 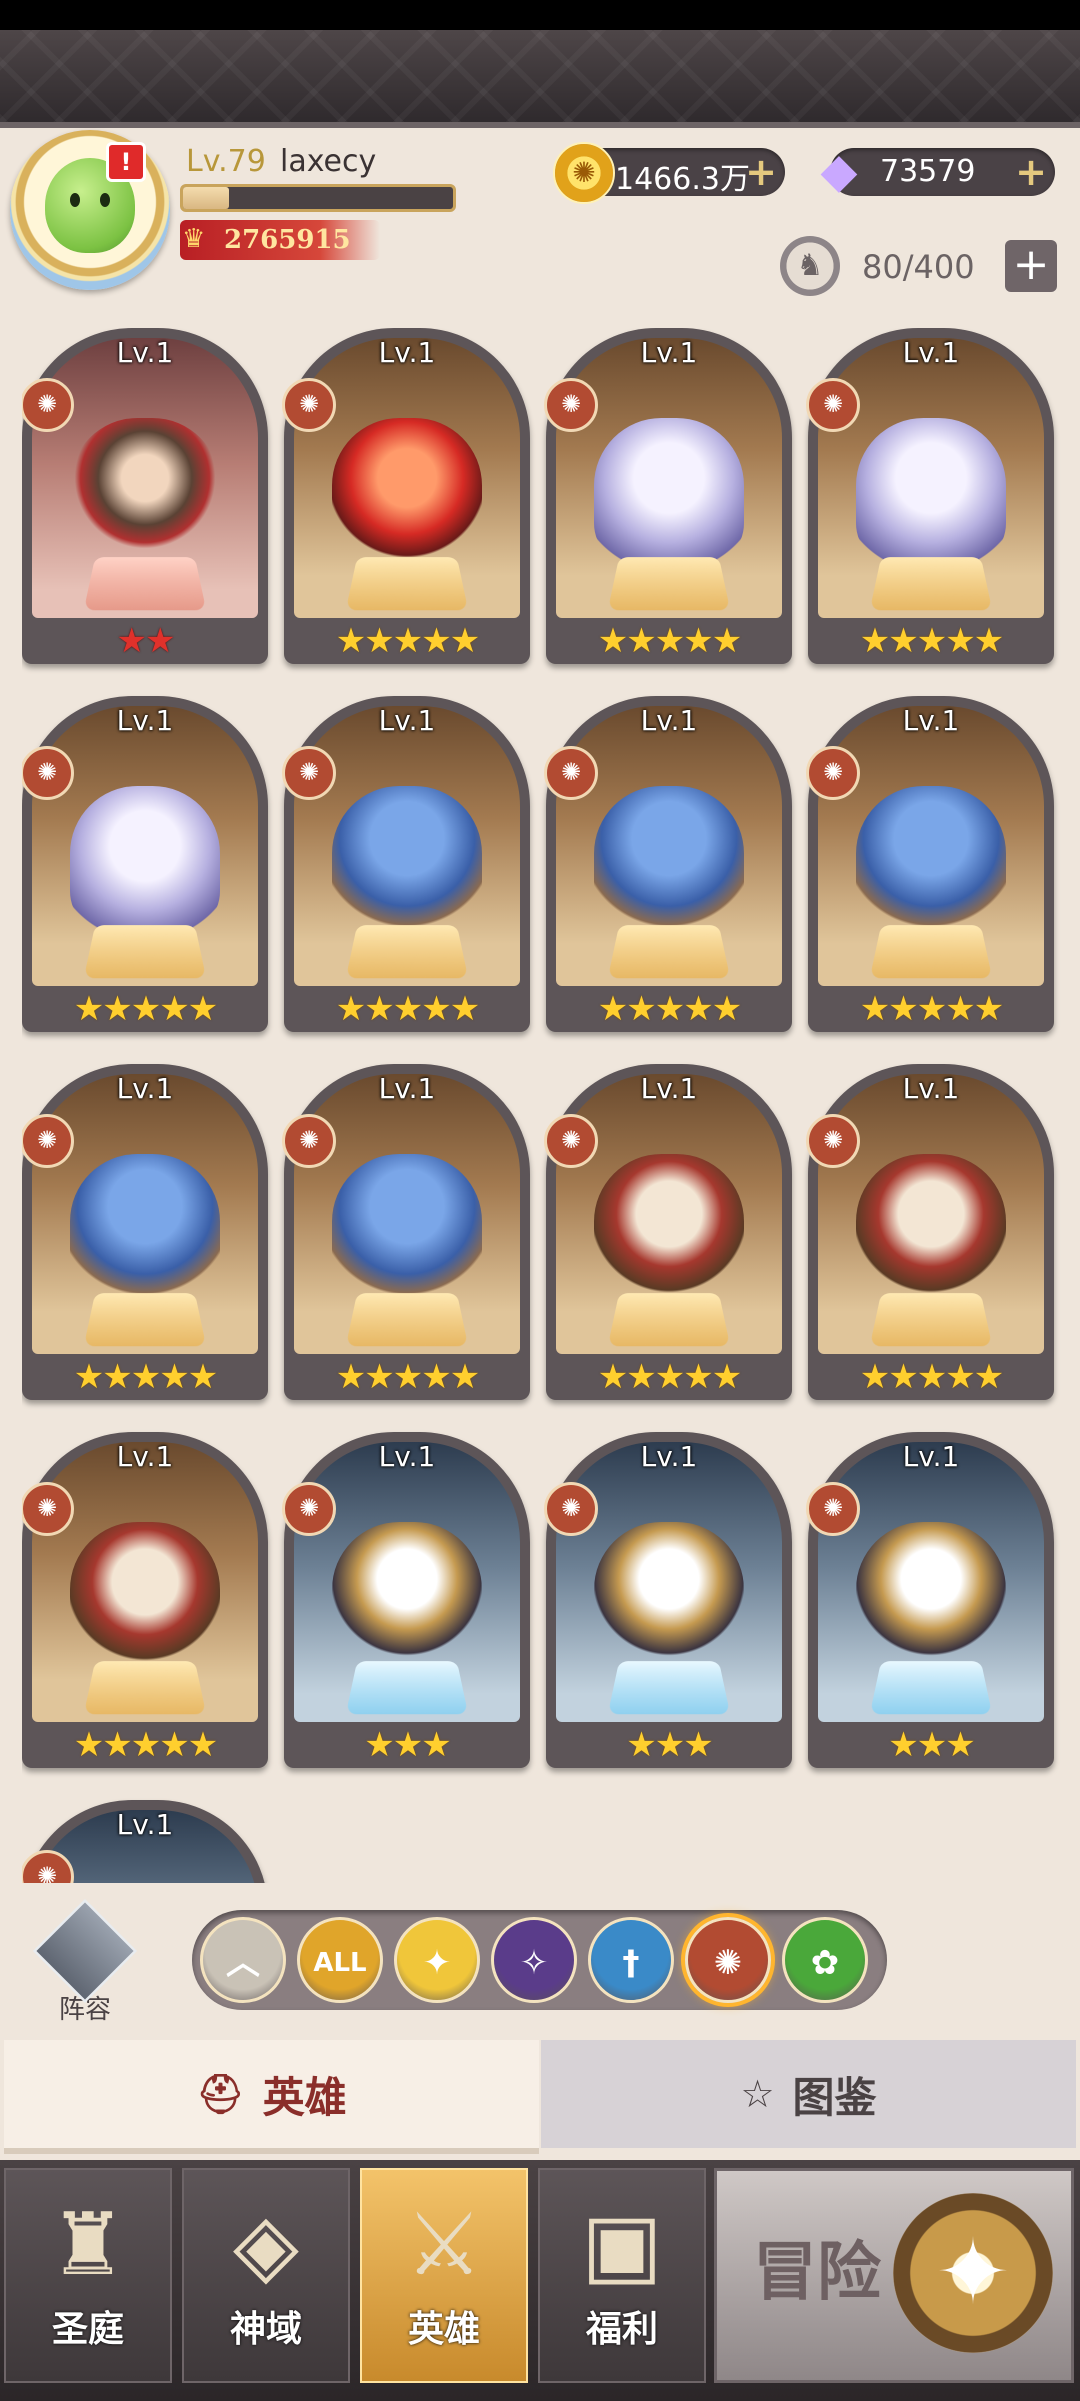 What do you see at coordinates (145, 1841) in the screenshot?
I see `hero-card: Lv.1 ✺` at bounding box center [145, 1841].